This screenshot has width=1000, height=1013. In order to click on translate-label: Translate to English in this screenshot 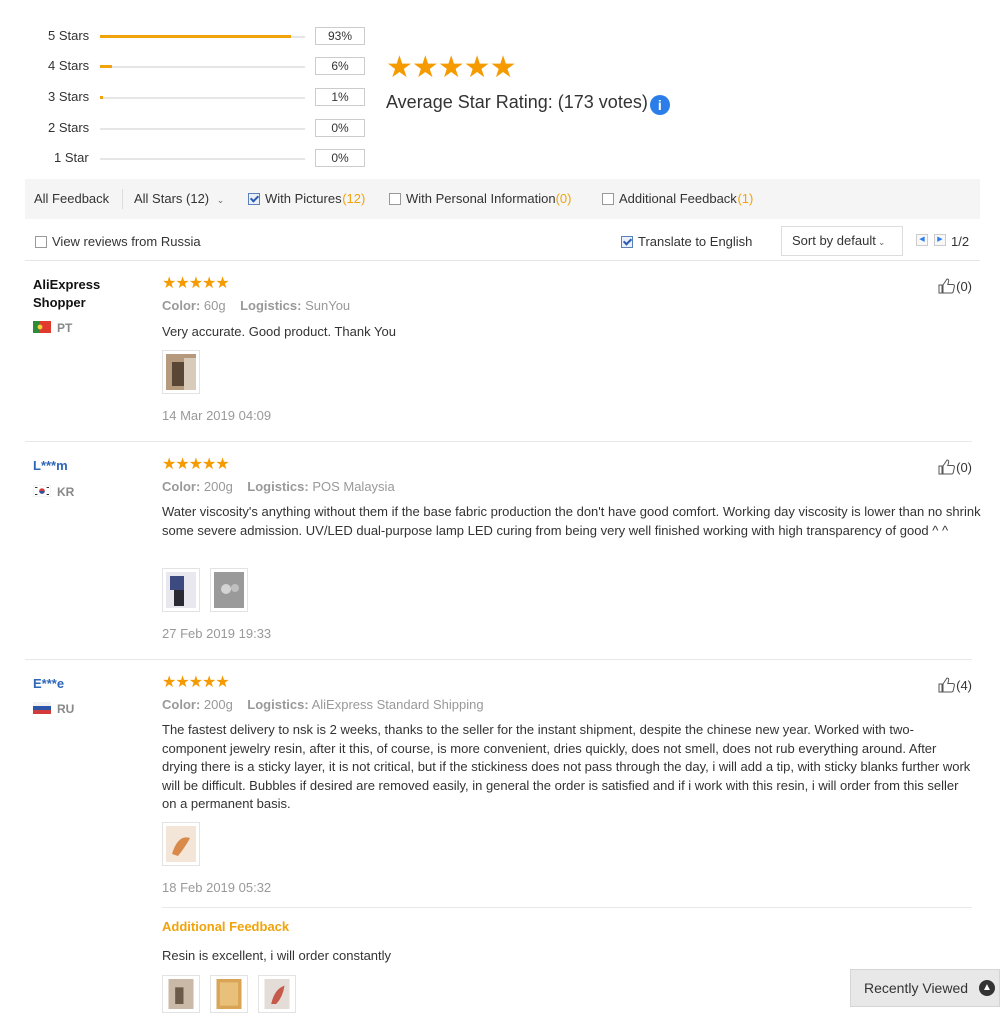, I will do `click(695, 241)`.